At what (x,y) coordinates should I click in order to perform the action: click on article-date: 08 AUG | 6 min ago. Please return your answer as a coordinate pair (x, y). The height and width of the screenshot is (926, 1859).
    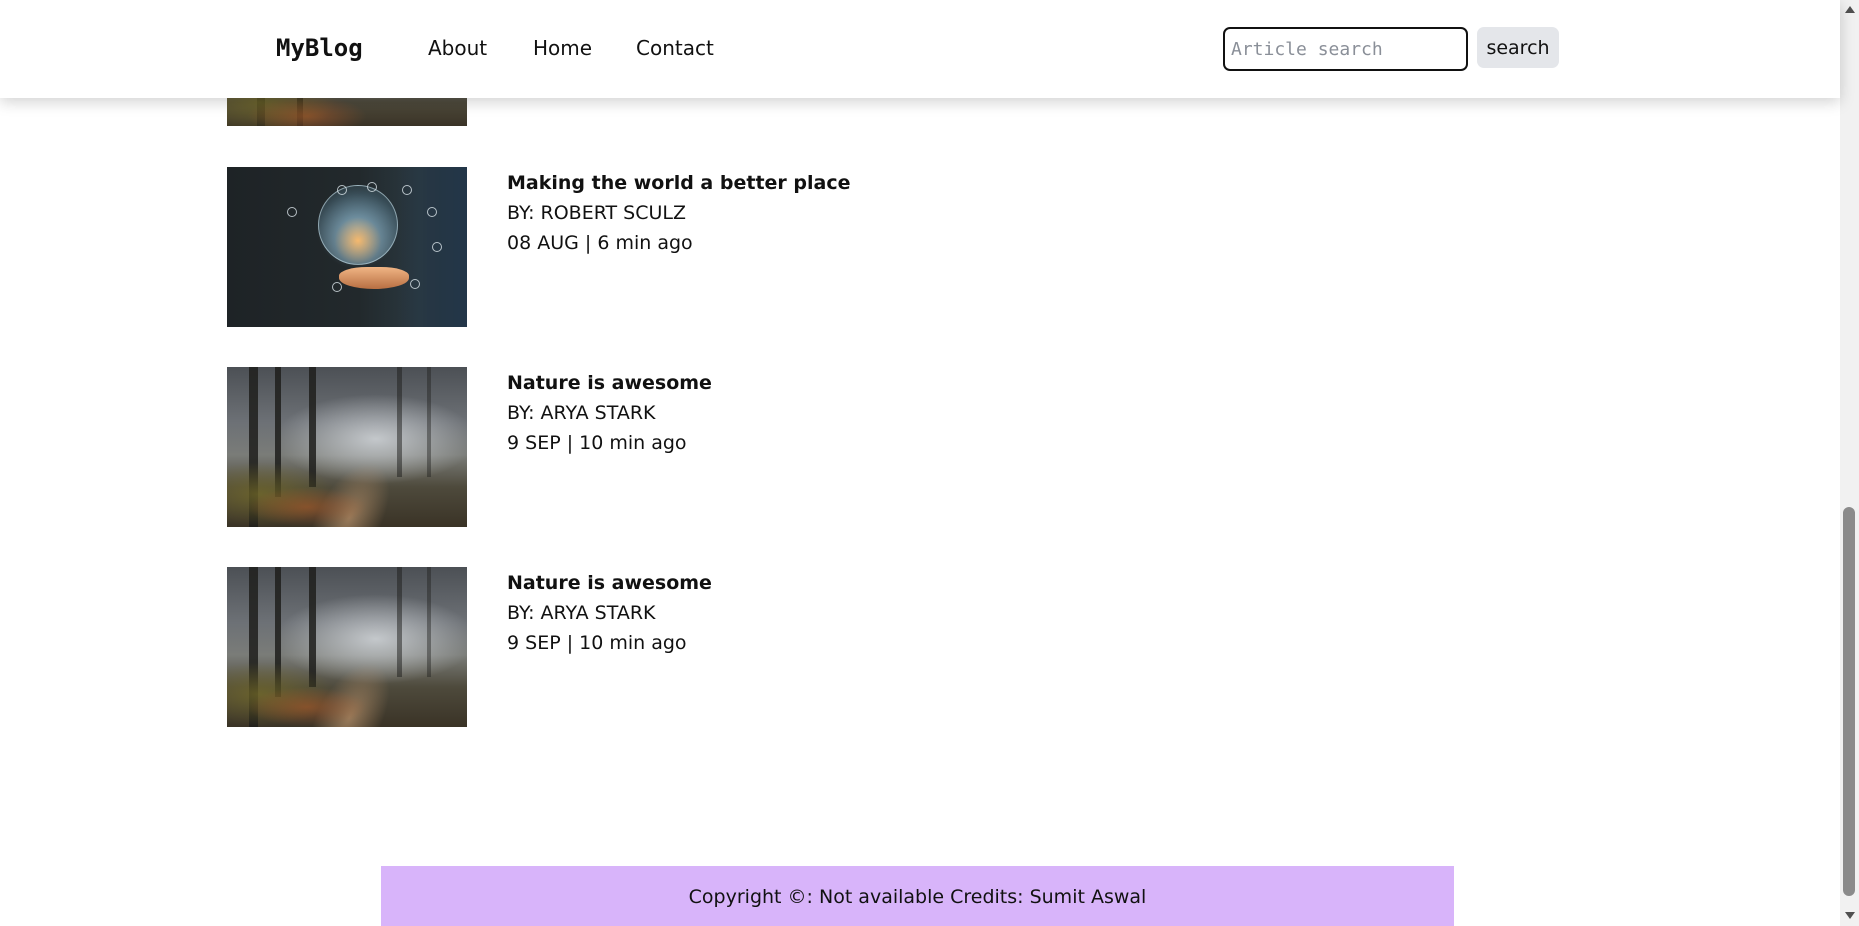
    Looking at the image, I should click on (600, 243).